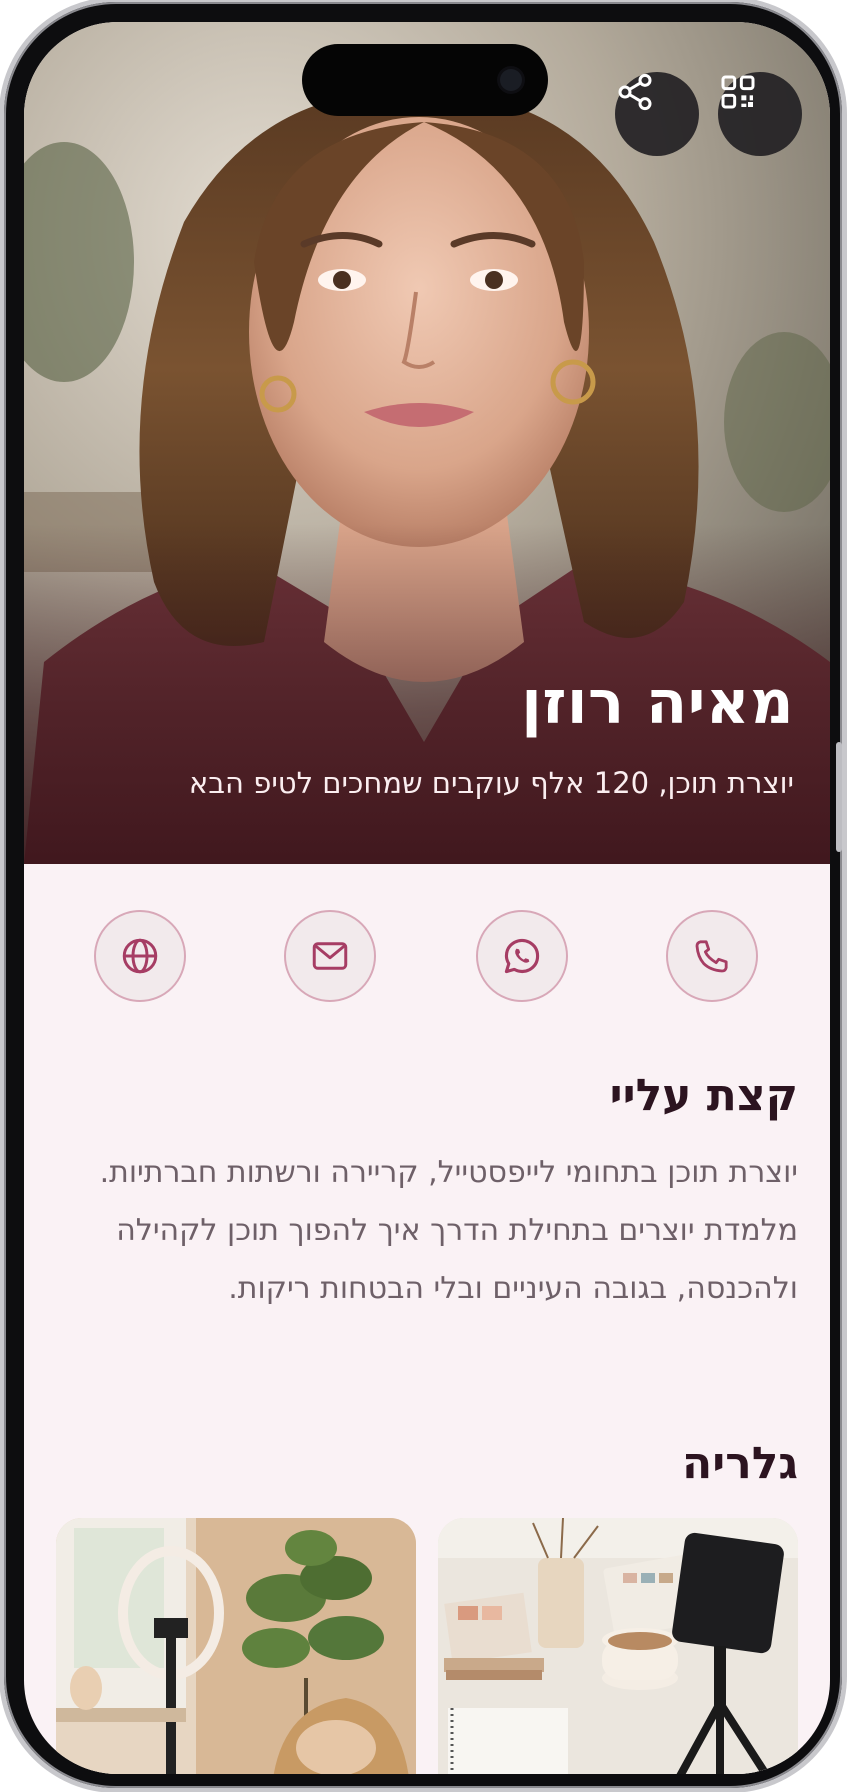 This screenshot has height=1792, width=848. I want to click on email-button, so click(330, 956).